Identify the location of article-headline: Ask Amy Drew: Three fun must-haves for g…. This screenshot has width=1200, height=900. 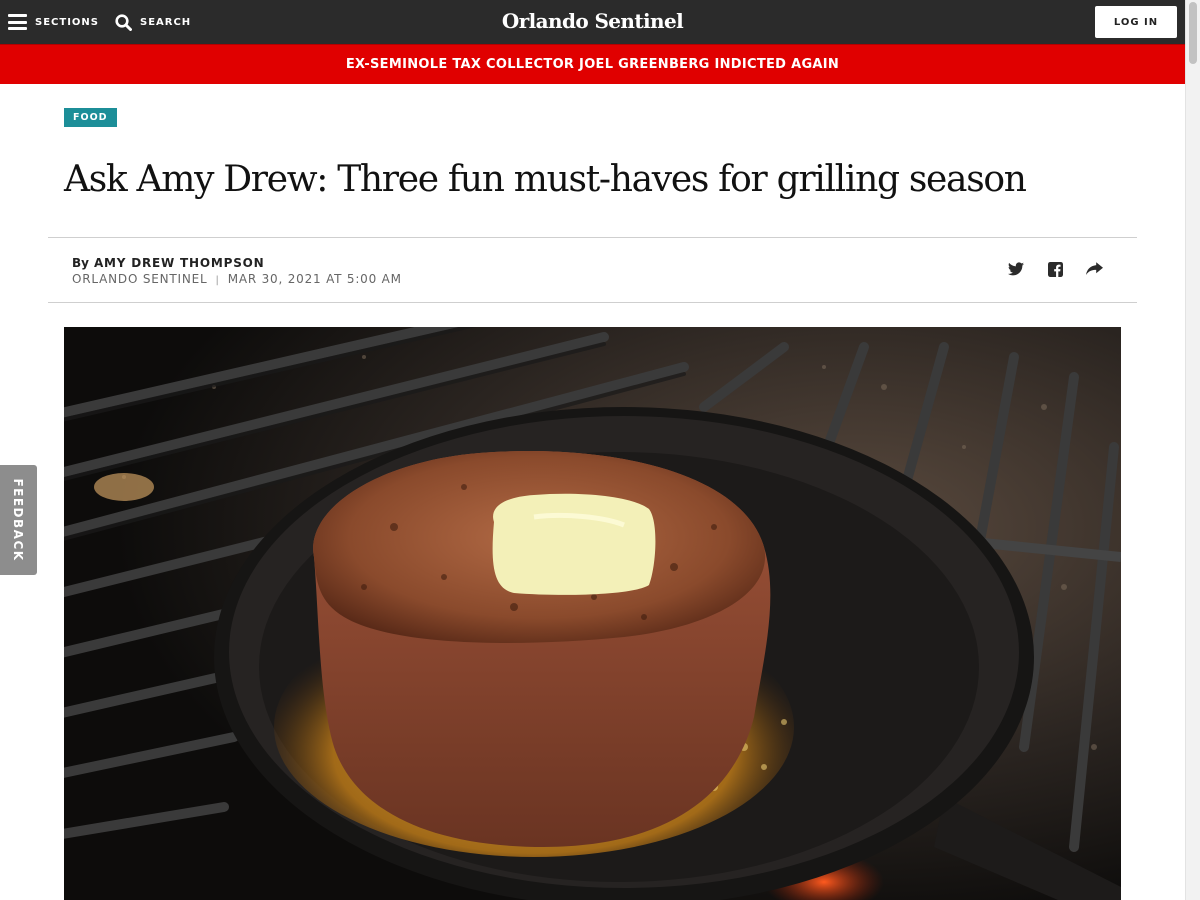
(545, 179).